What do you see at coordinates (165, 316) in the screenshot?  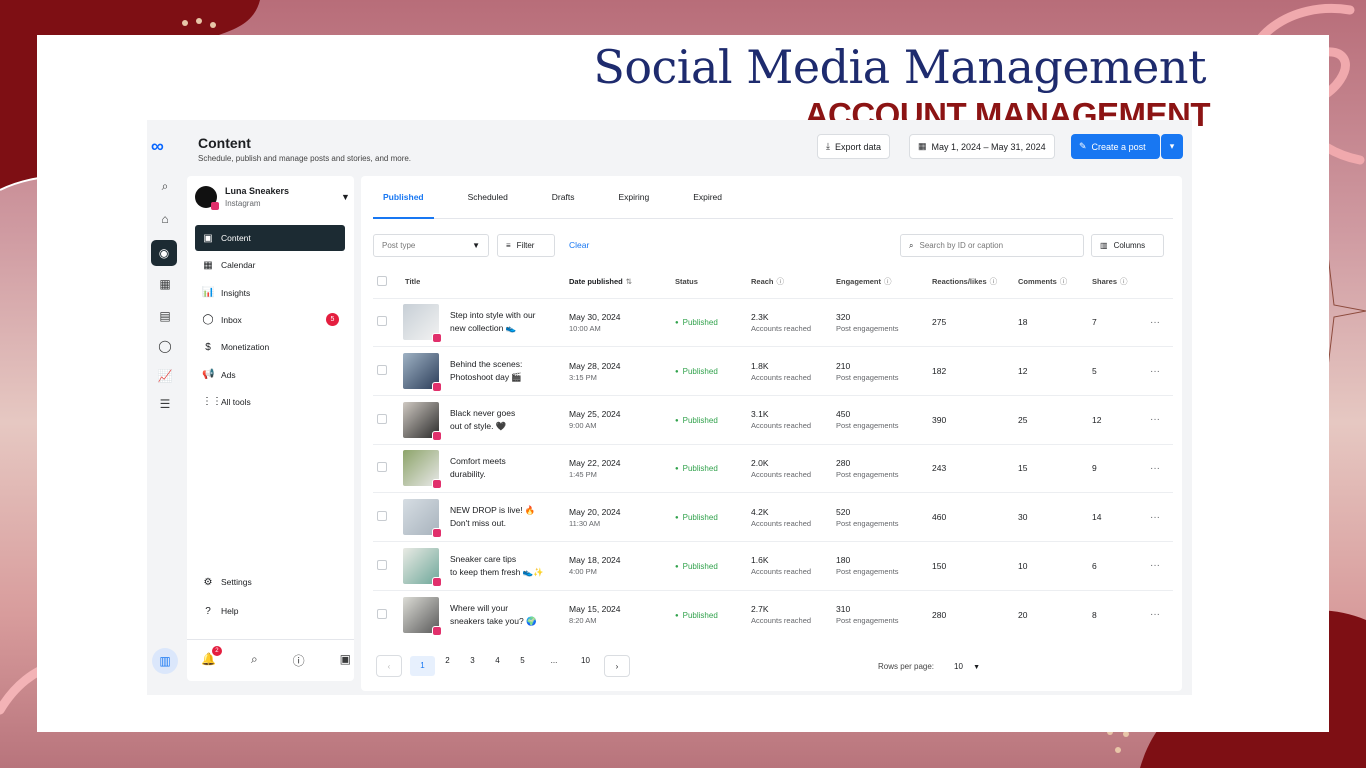 I see `ads-icon: ▤` at bounding box center [165, 316].